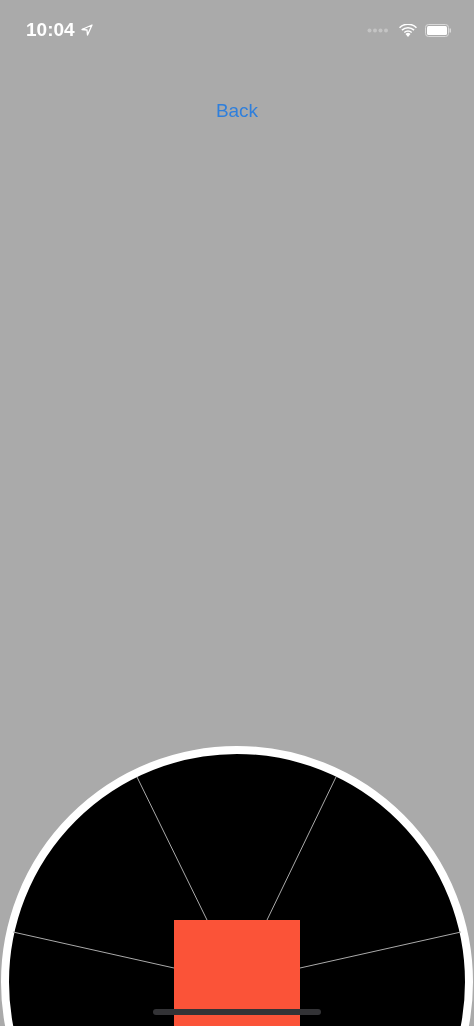  I want to click on location-arrow-icon, so click(86, 30).